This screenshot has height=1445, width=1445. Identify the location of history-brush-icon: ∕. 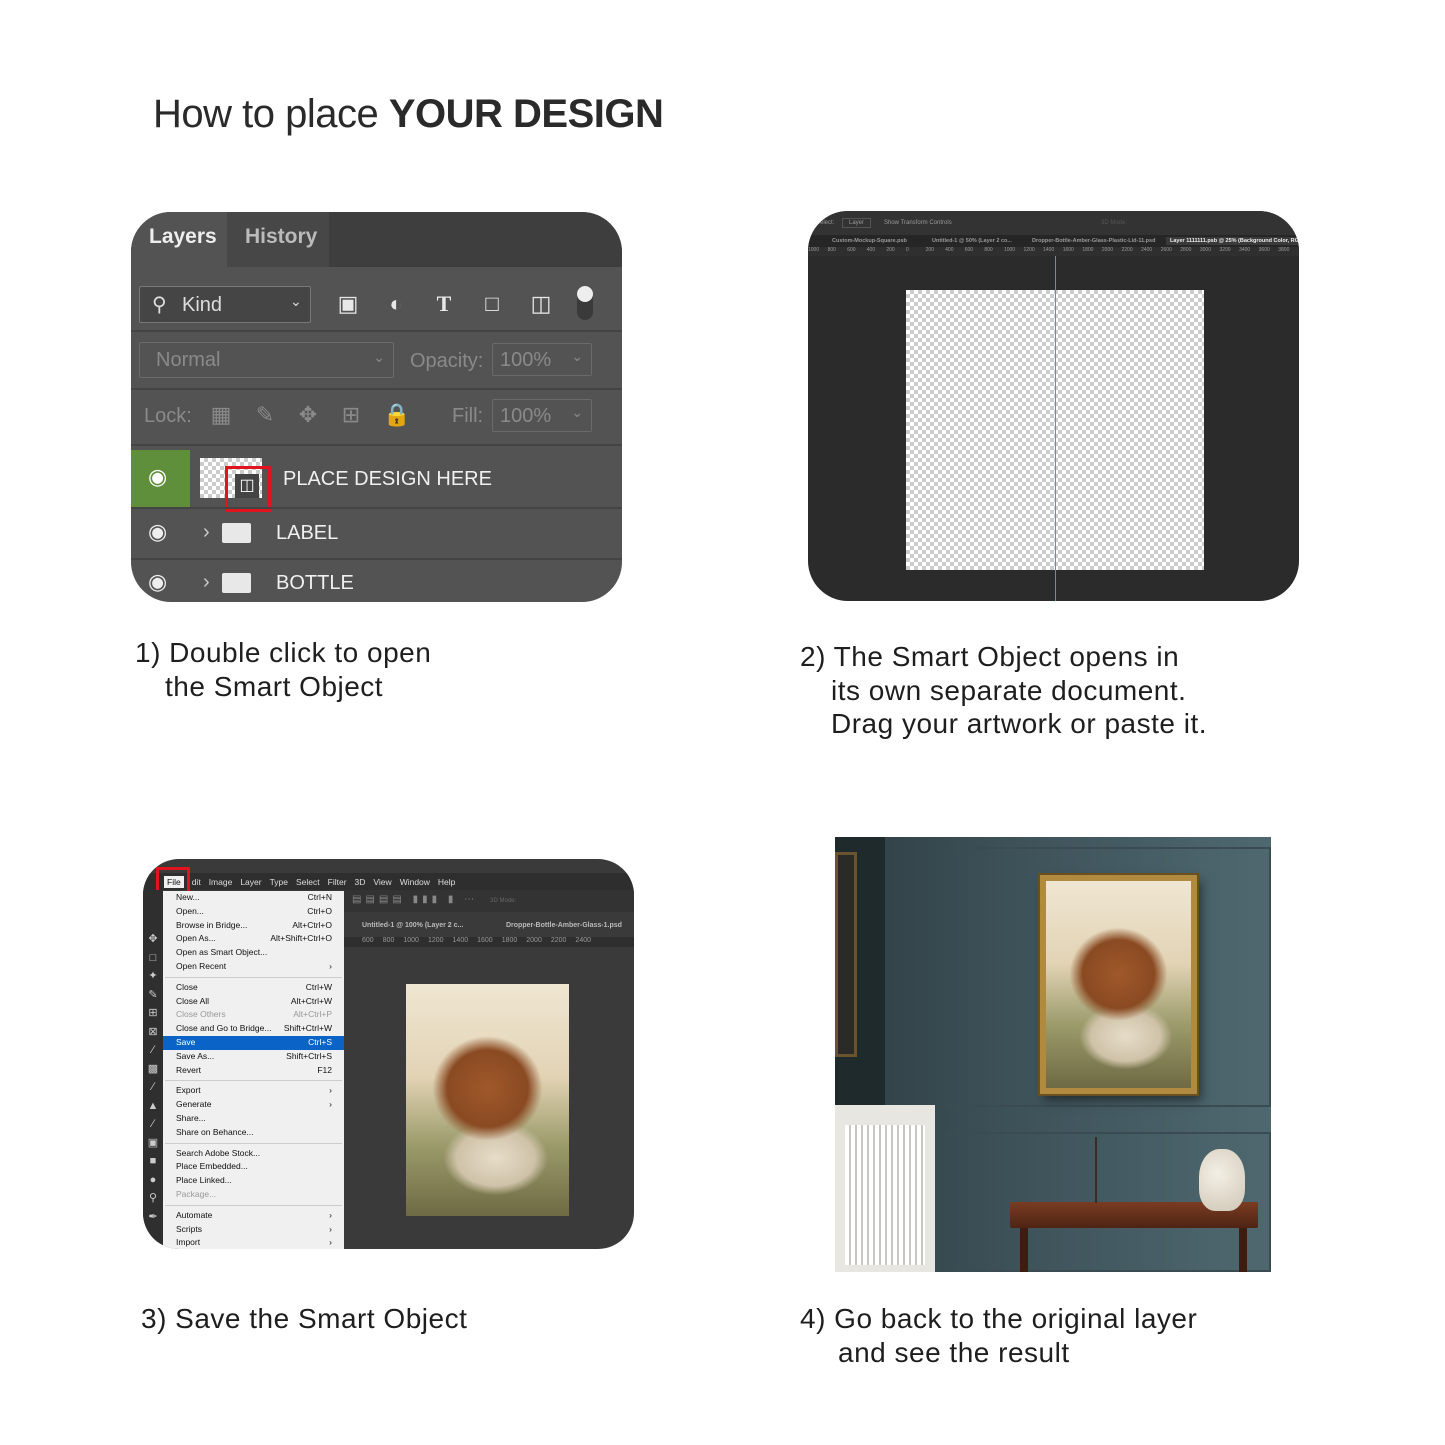
(153, 1124).